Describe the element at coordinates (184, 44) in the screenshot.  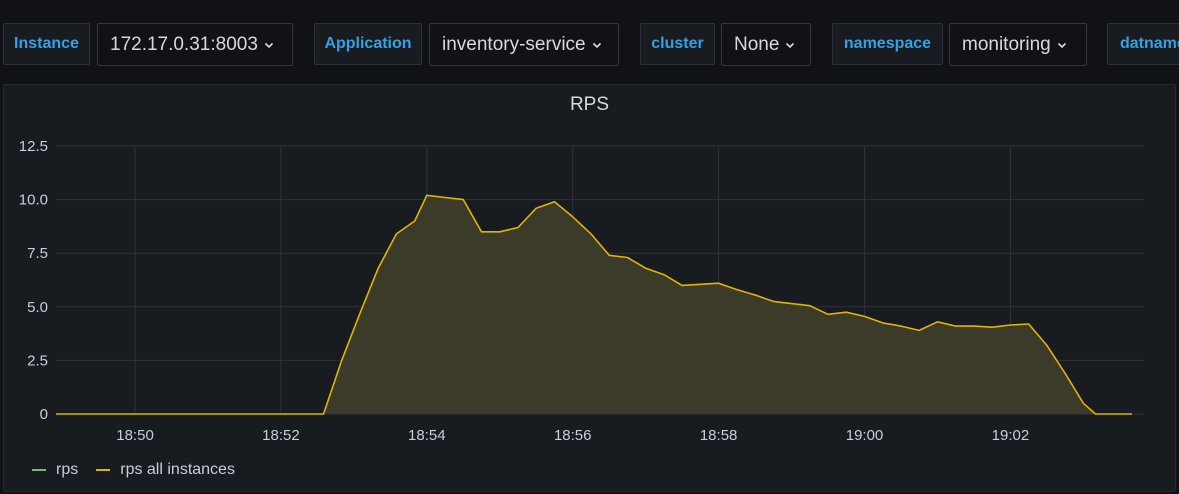
I see `instance-value: 172.17.0.31:8003` at that location.